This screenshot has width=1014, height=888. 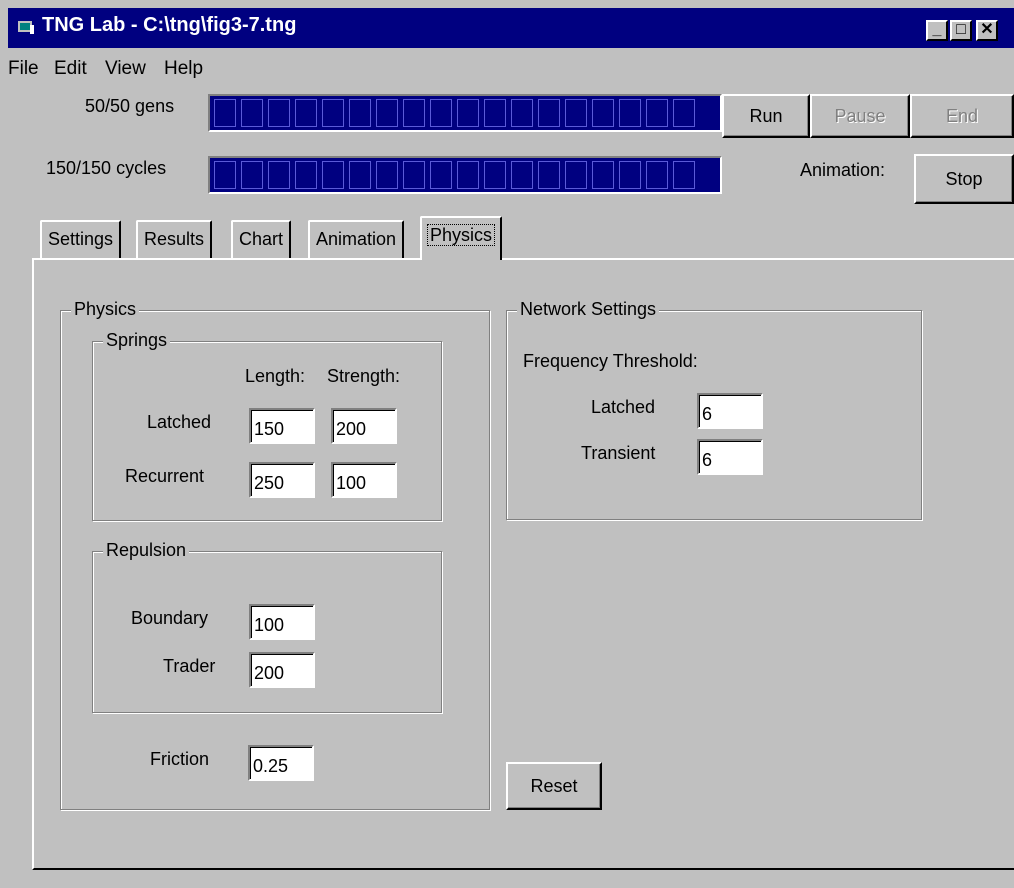 What do you see at coordinates (180, 759) in the screenshot?
I see `friction-label: Friction` at bounding box center [180, 759].